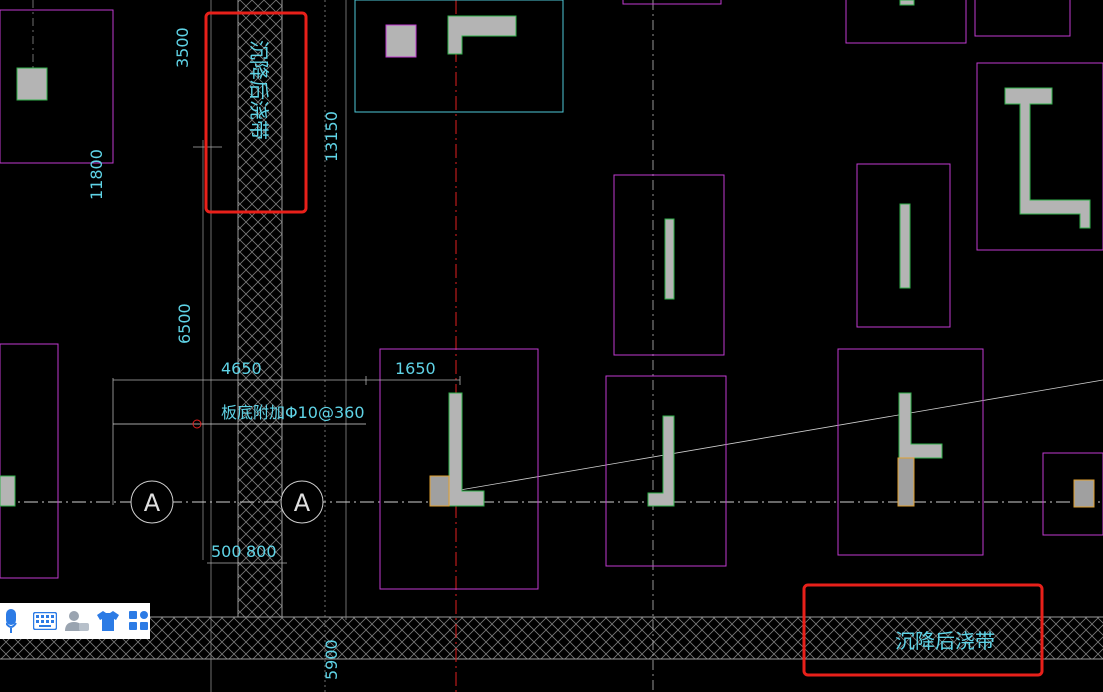 The image size is (1103, 692). I want to click on dim-3500: 3500, so click(182, 47).